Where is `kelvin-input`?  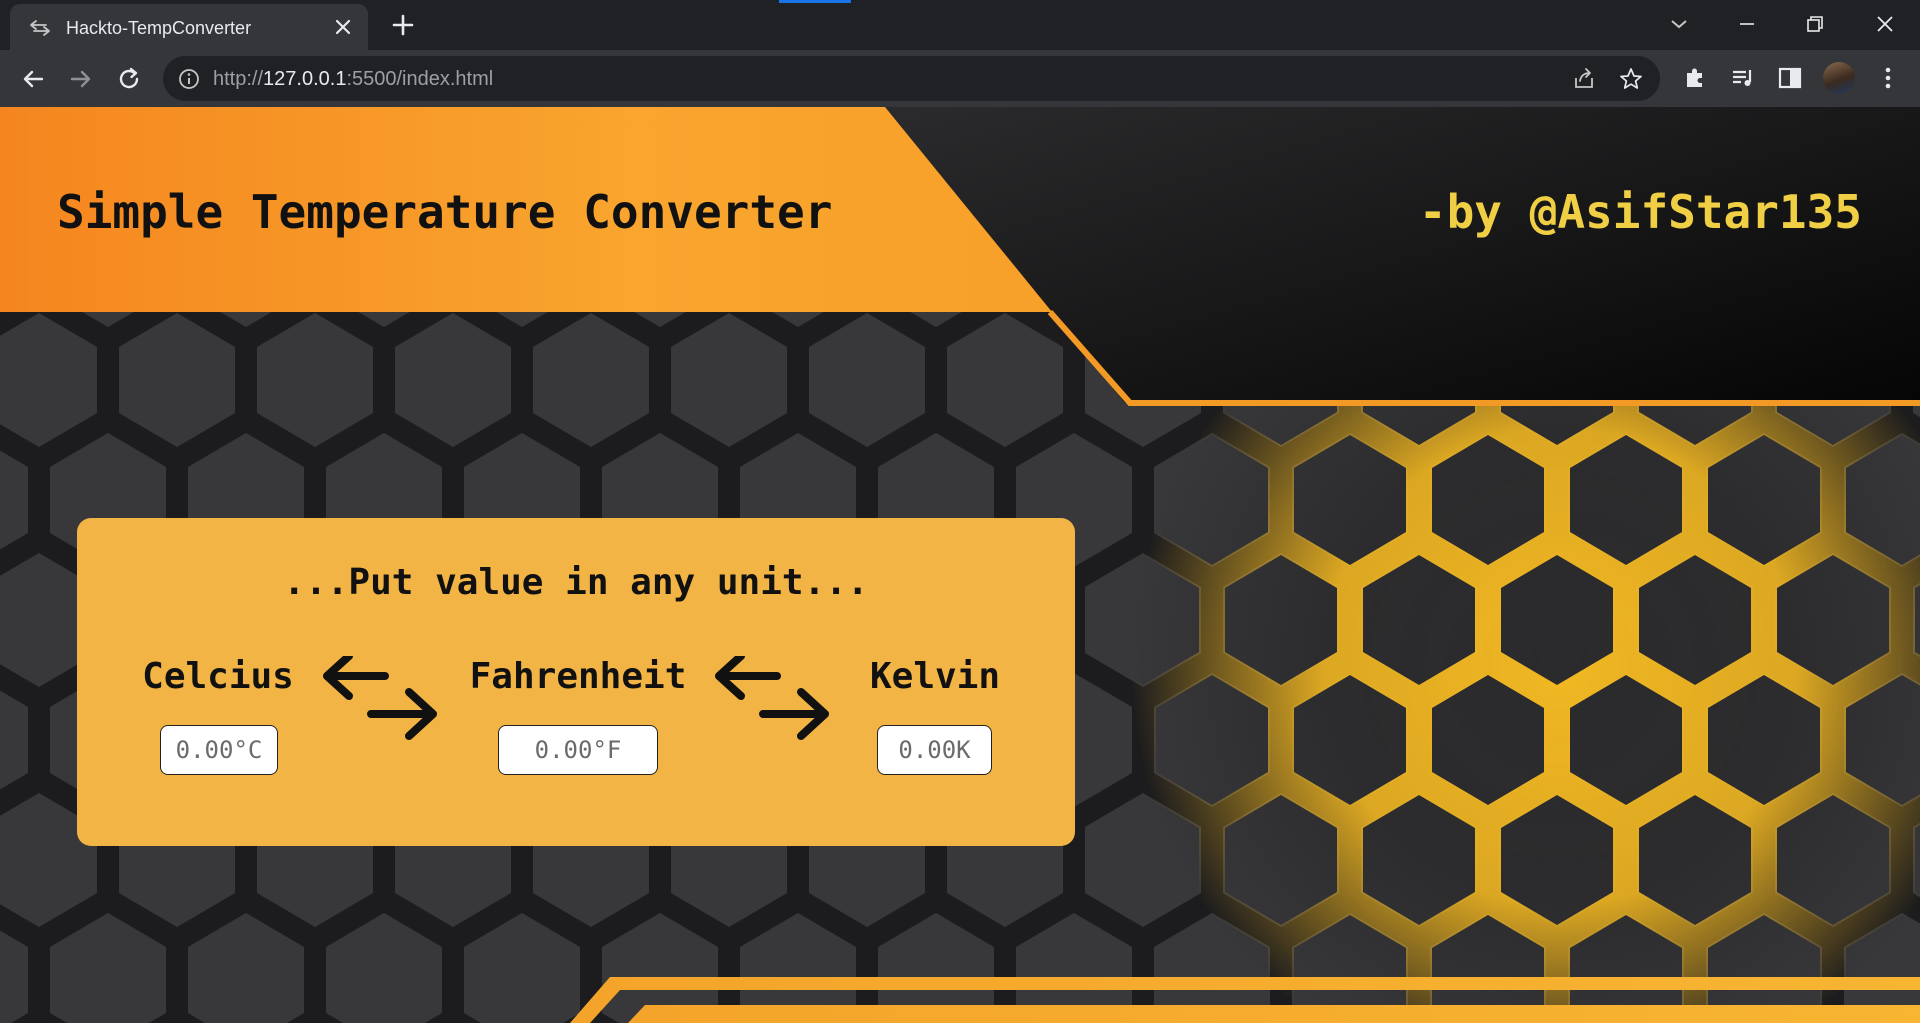 kelvin-input is located at coordinates (934, 750).